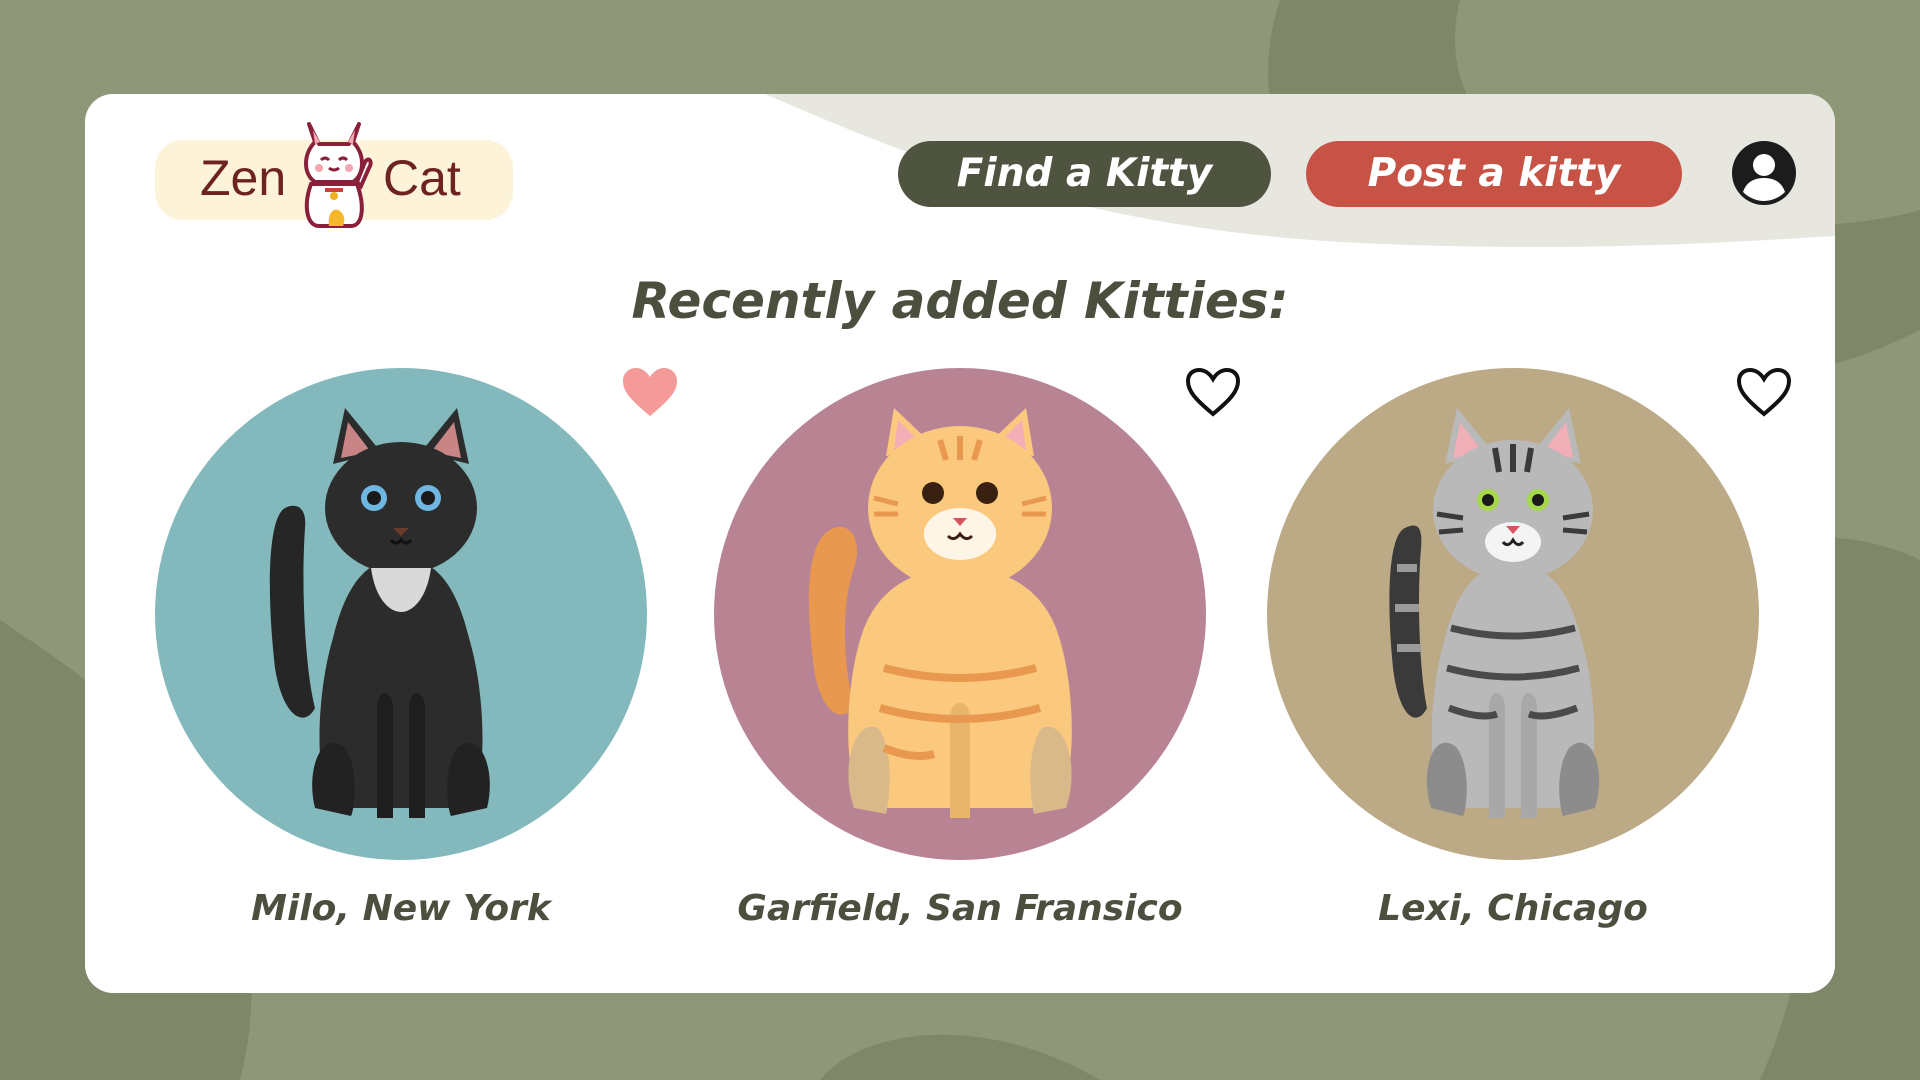 The height and width of the screenshot is (1080, 1920). I want to click on kitty-caption: Milo, New York, so click(401, 908).